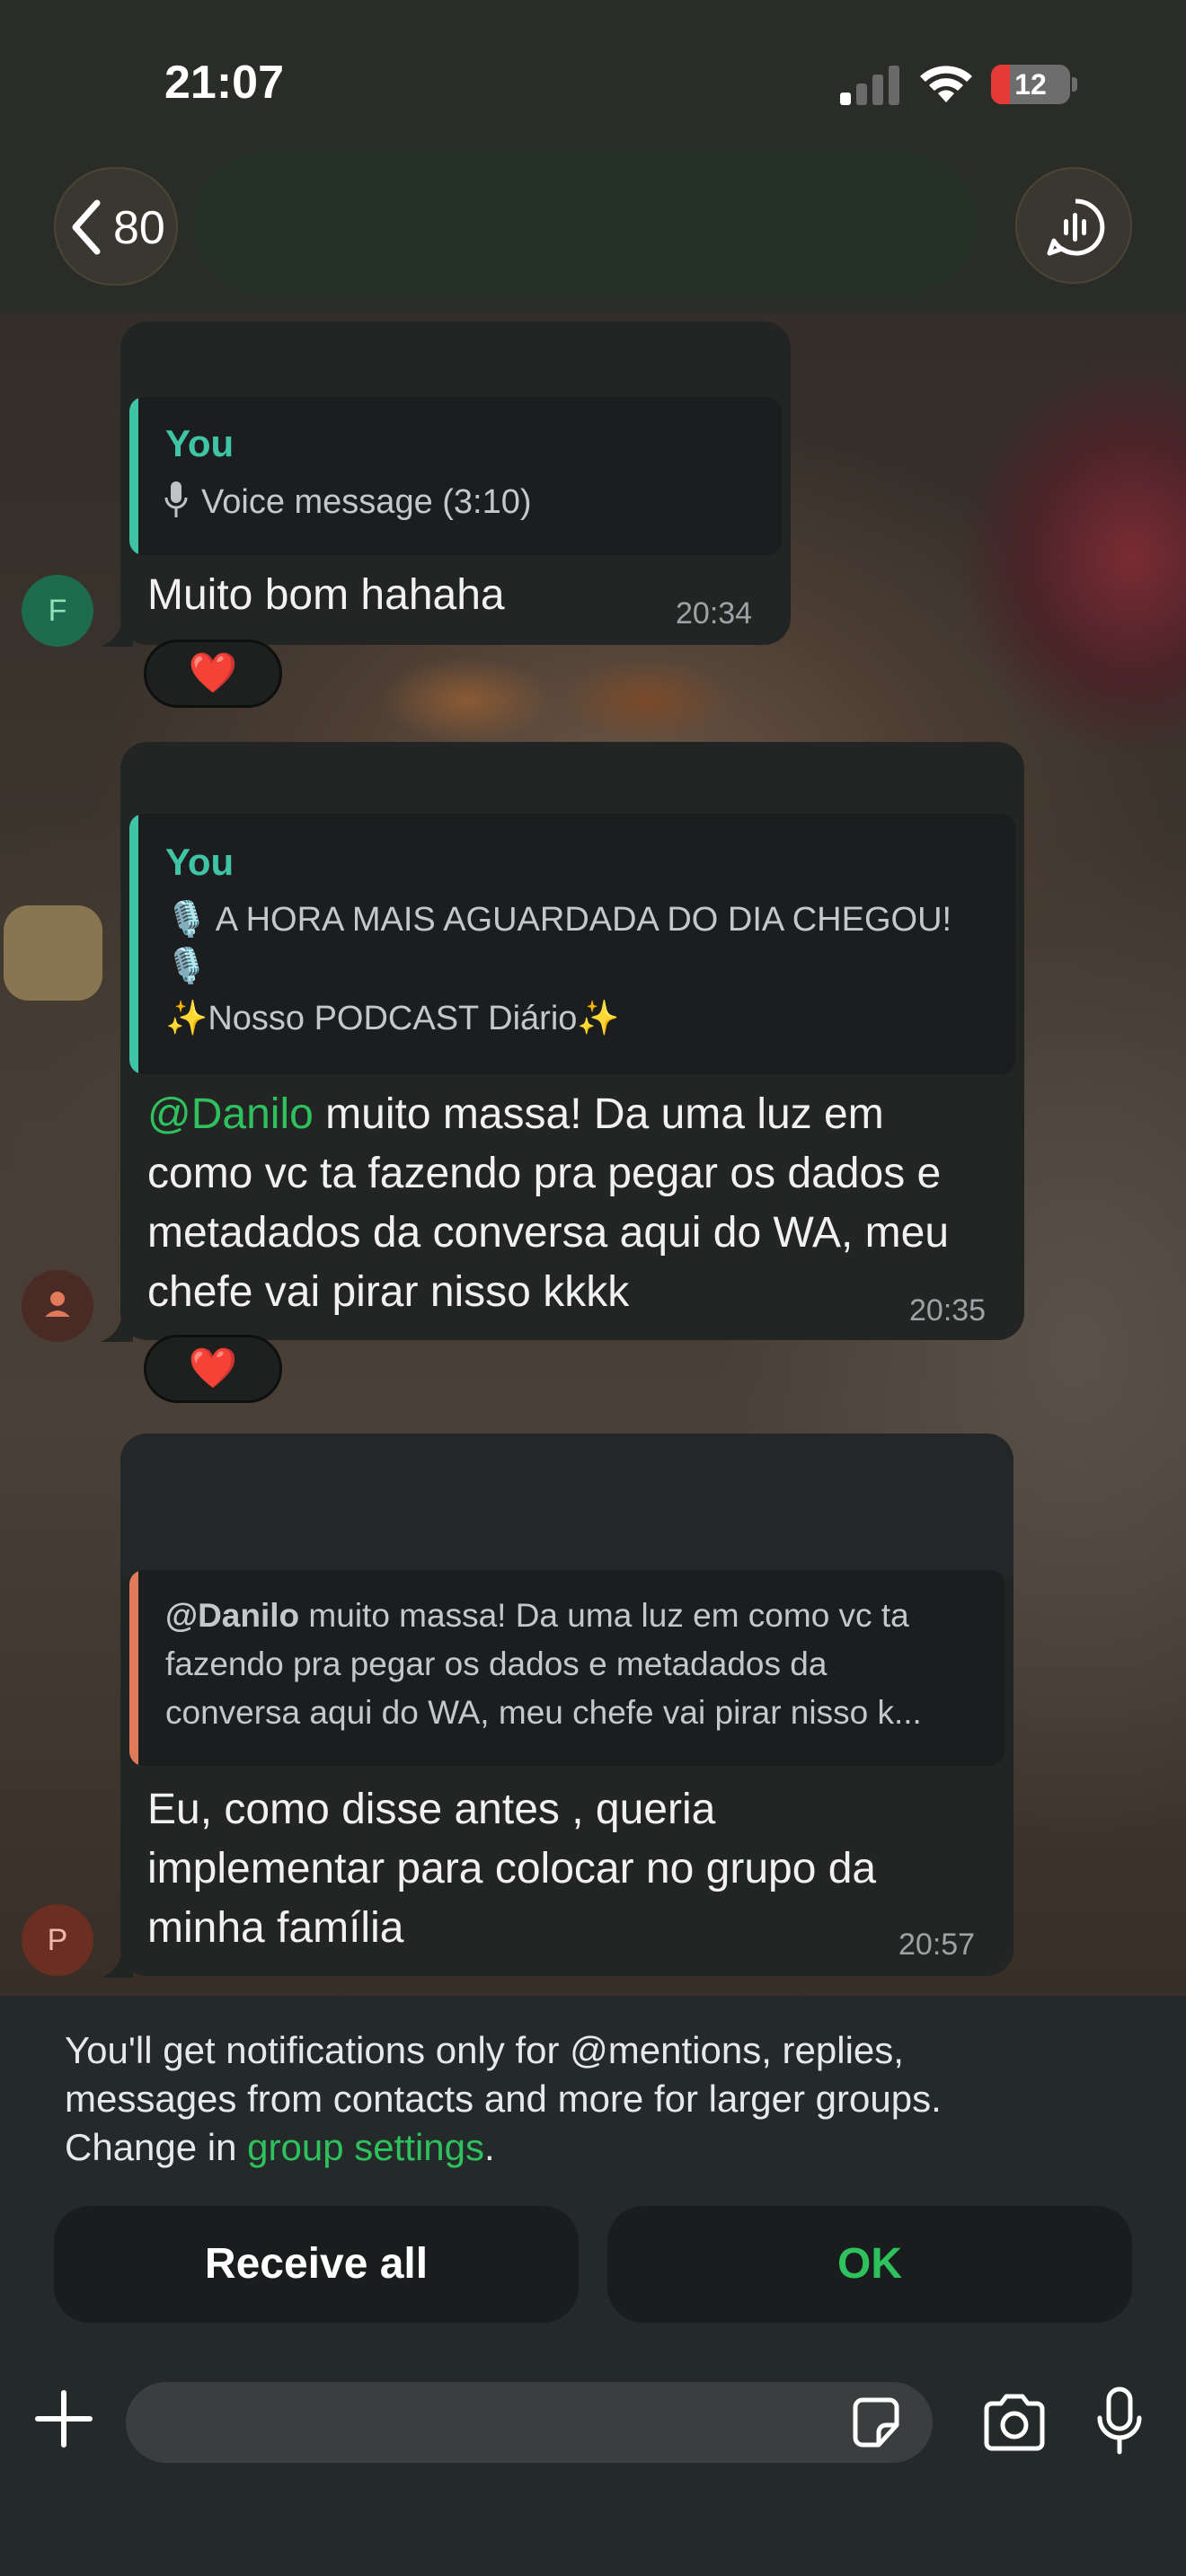  I want to click on message-text-line: chefe vai pirar nisso kkkk, so click(388, 1292).